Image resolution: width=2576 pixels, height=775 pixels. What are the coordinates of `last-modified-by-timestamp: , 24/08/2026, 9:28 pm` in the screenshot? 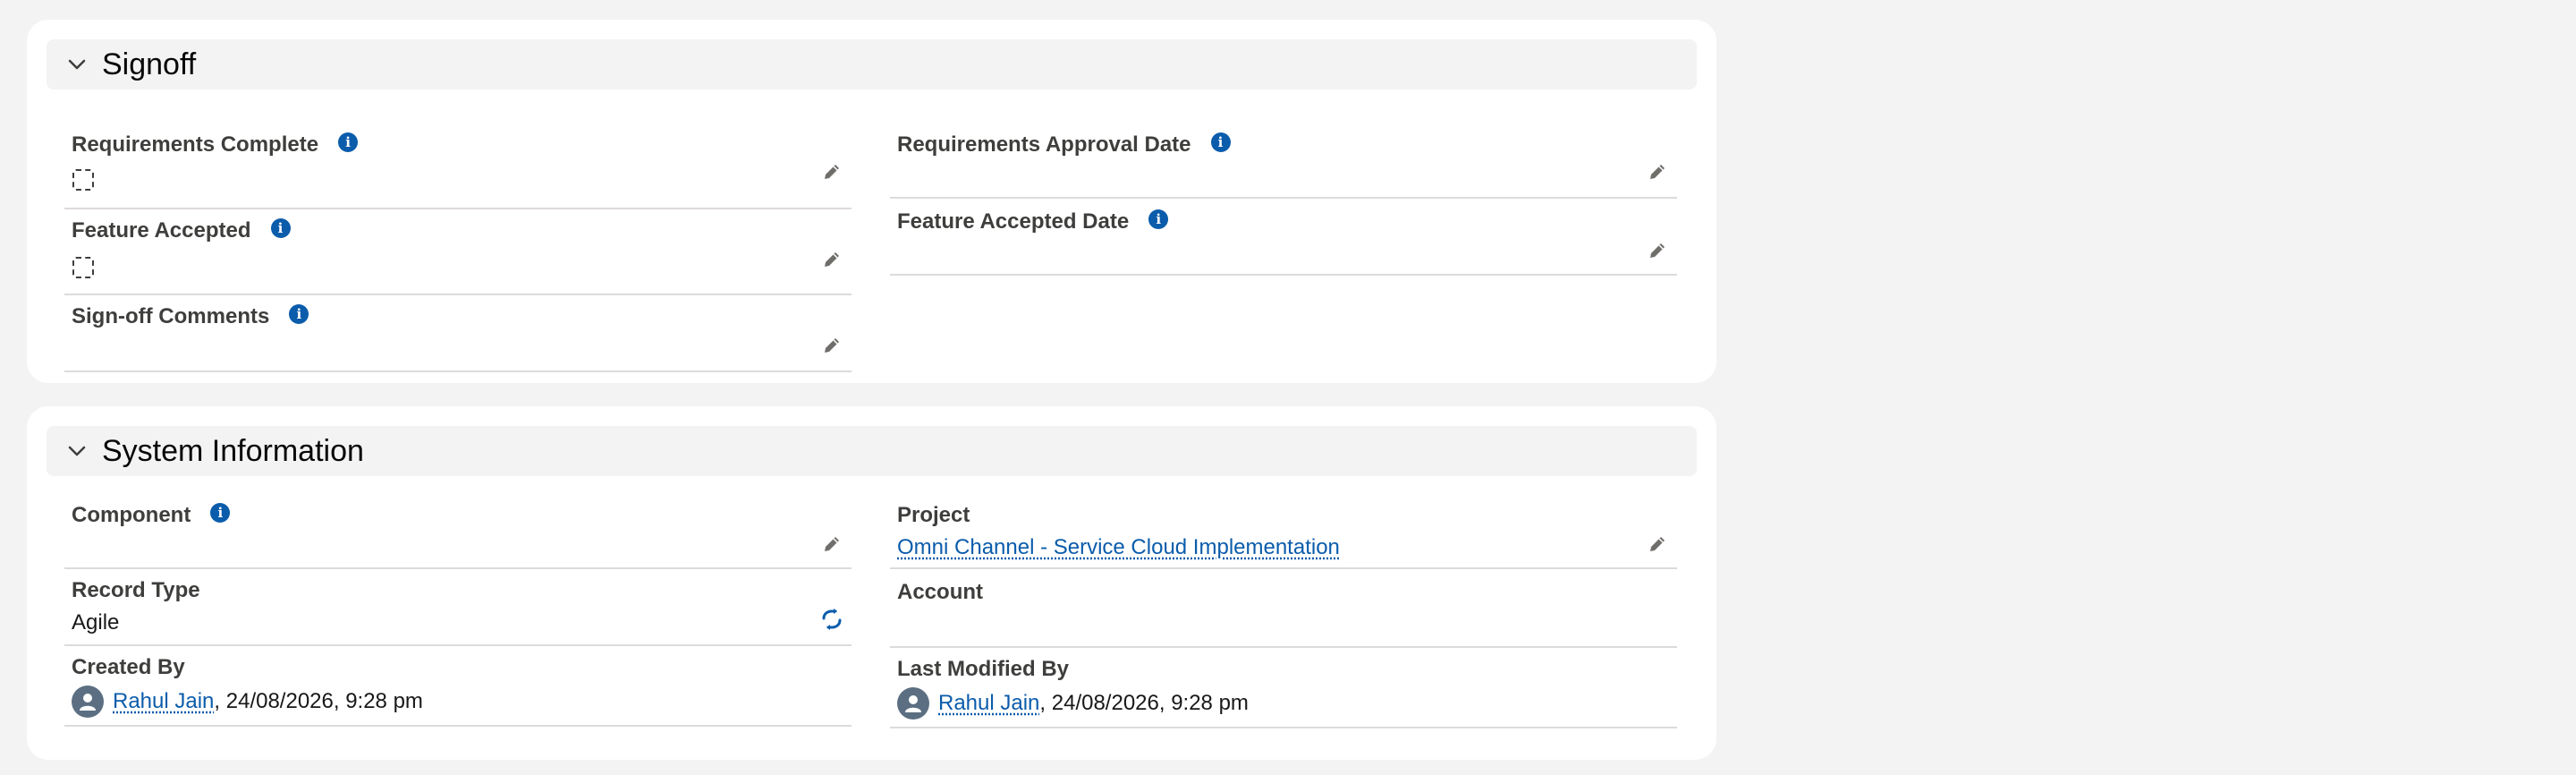 It's located at (1144, 703).